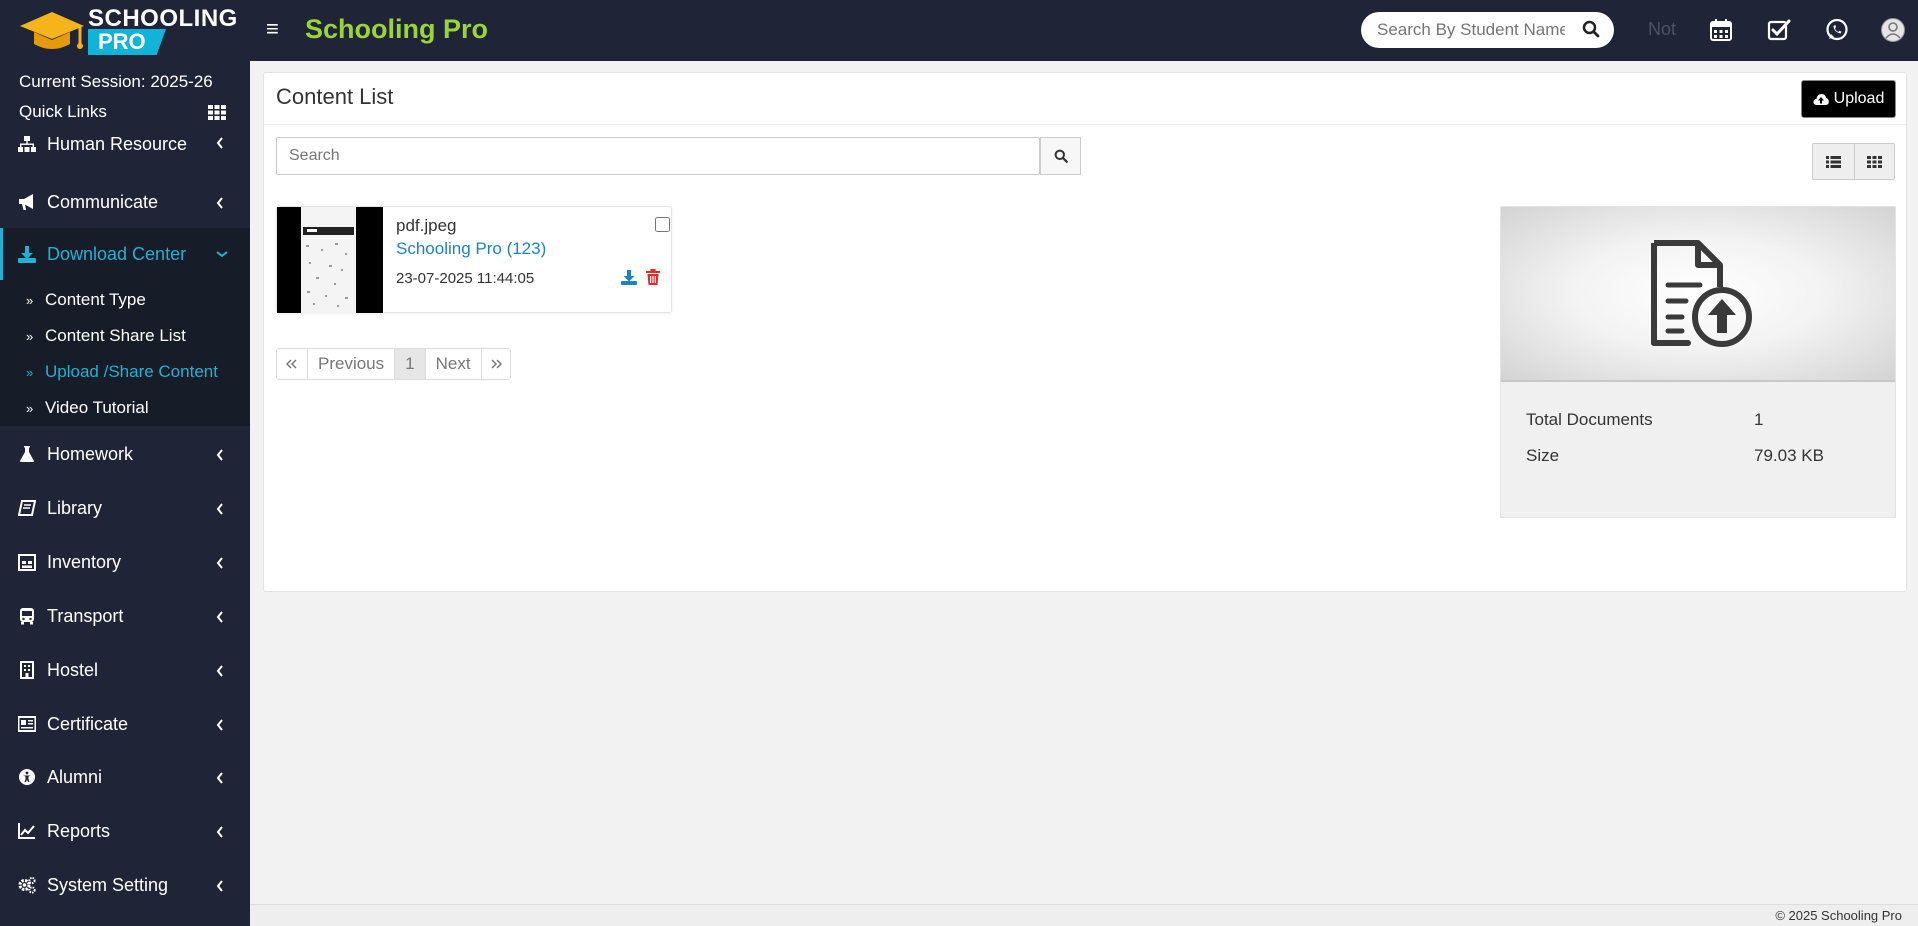 The height and width of the screenshot is (926, 1918). What do you see at coordinates (97, 407) in the screenshot?
I see `submenu-item-label: Video Tutorial` at bounding box center [97, 407].